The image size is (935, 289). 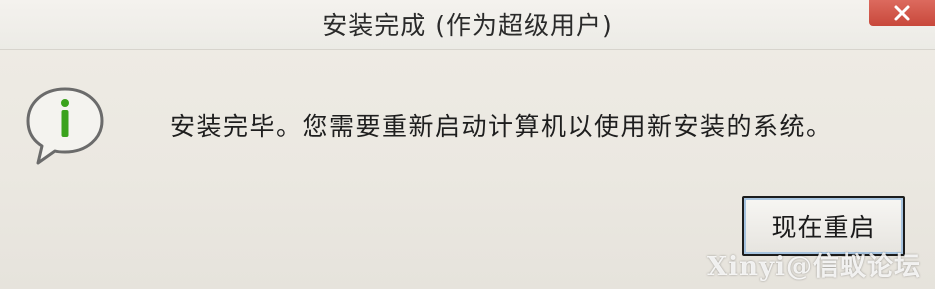 I want to click on window-title: 安装完成 (作为超级用户), so click(x=467, y=25).